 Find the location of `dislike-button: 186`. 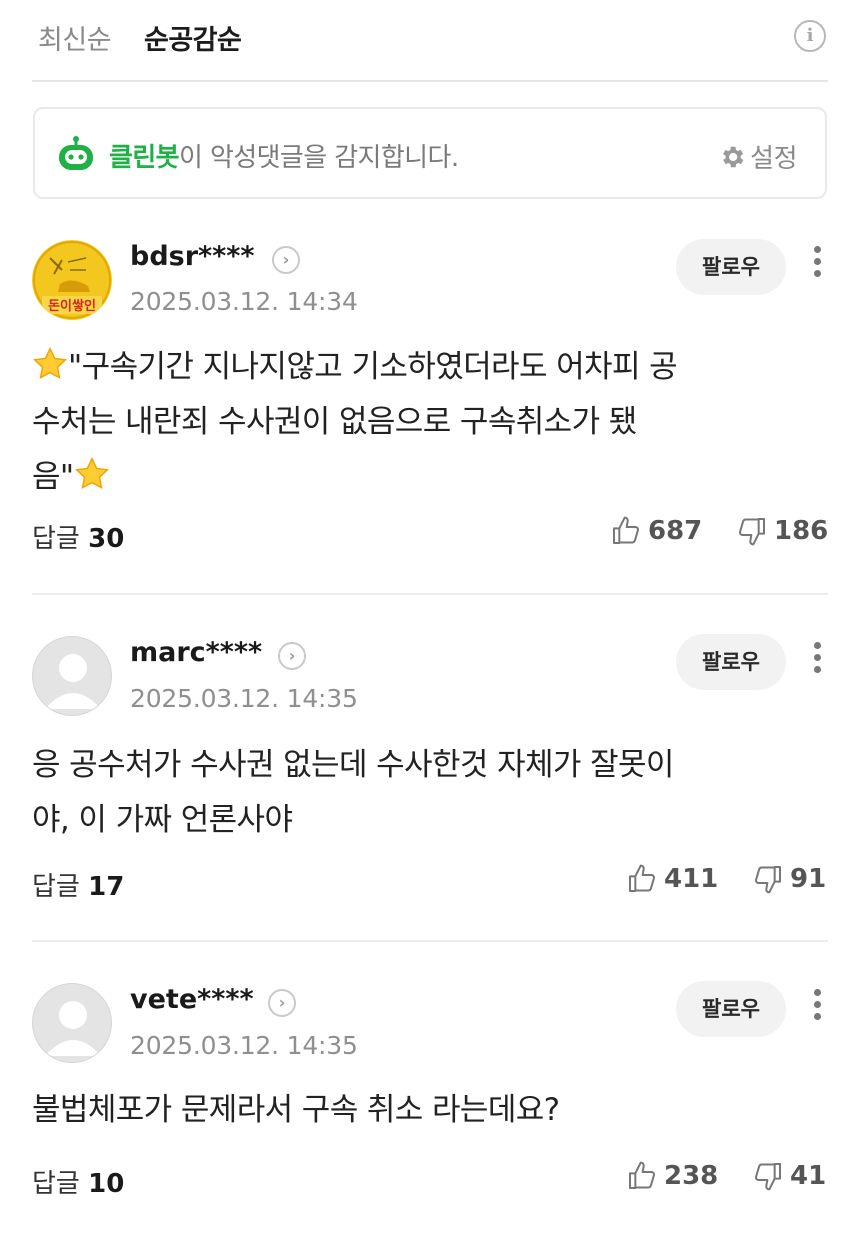

dislike-button: 186 is located at coordinates (782, 531).